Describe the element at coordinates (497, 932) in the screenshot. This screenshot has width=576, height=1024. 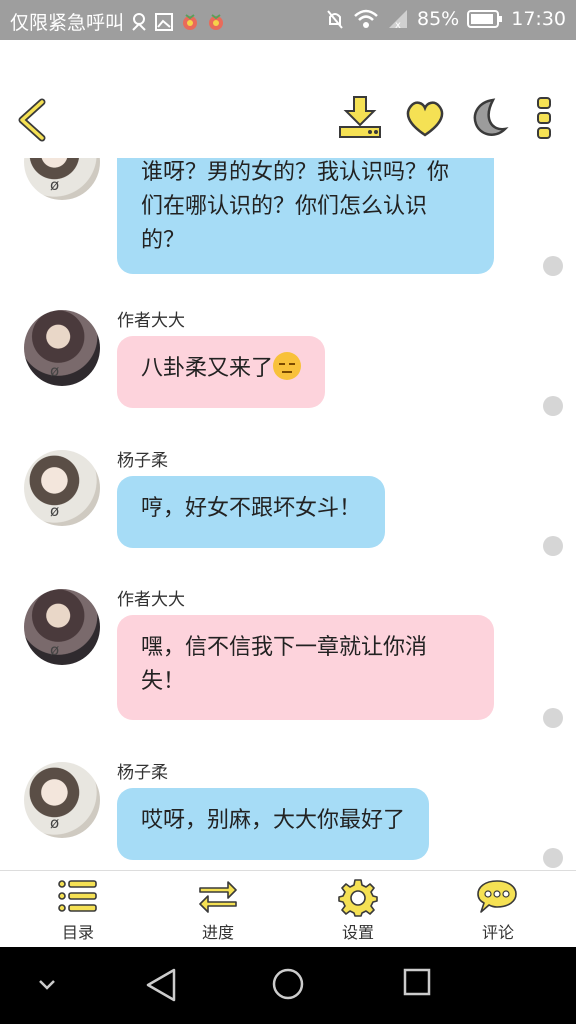
I see `tab-label: 评论` at that location.